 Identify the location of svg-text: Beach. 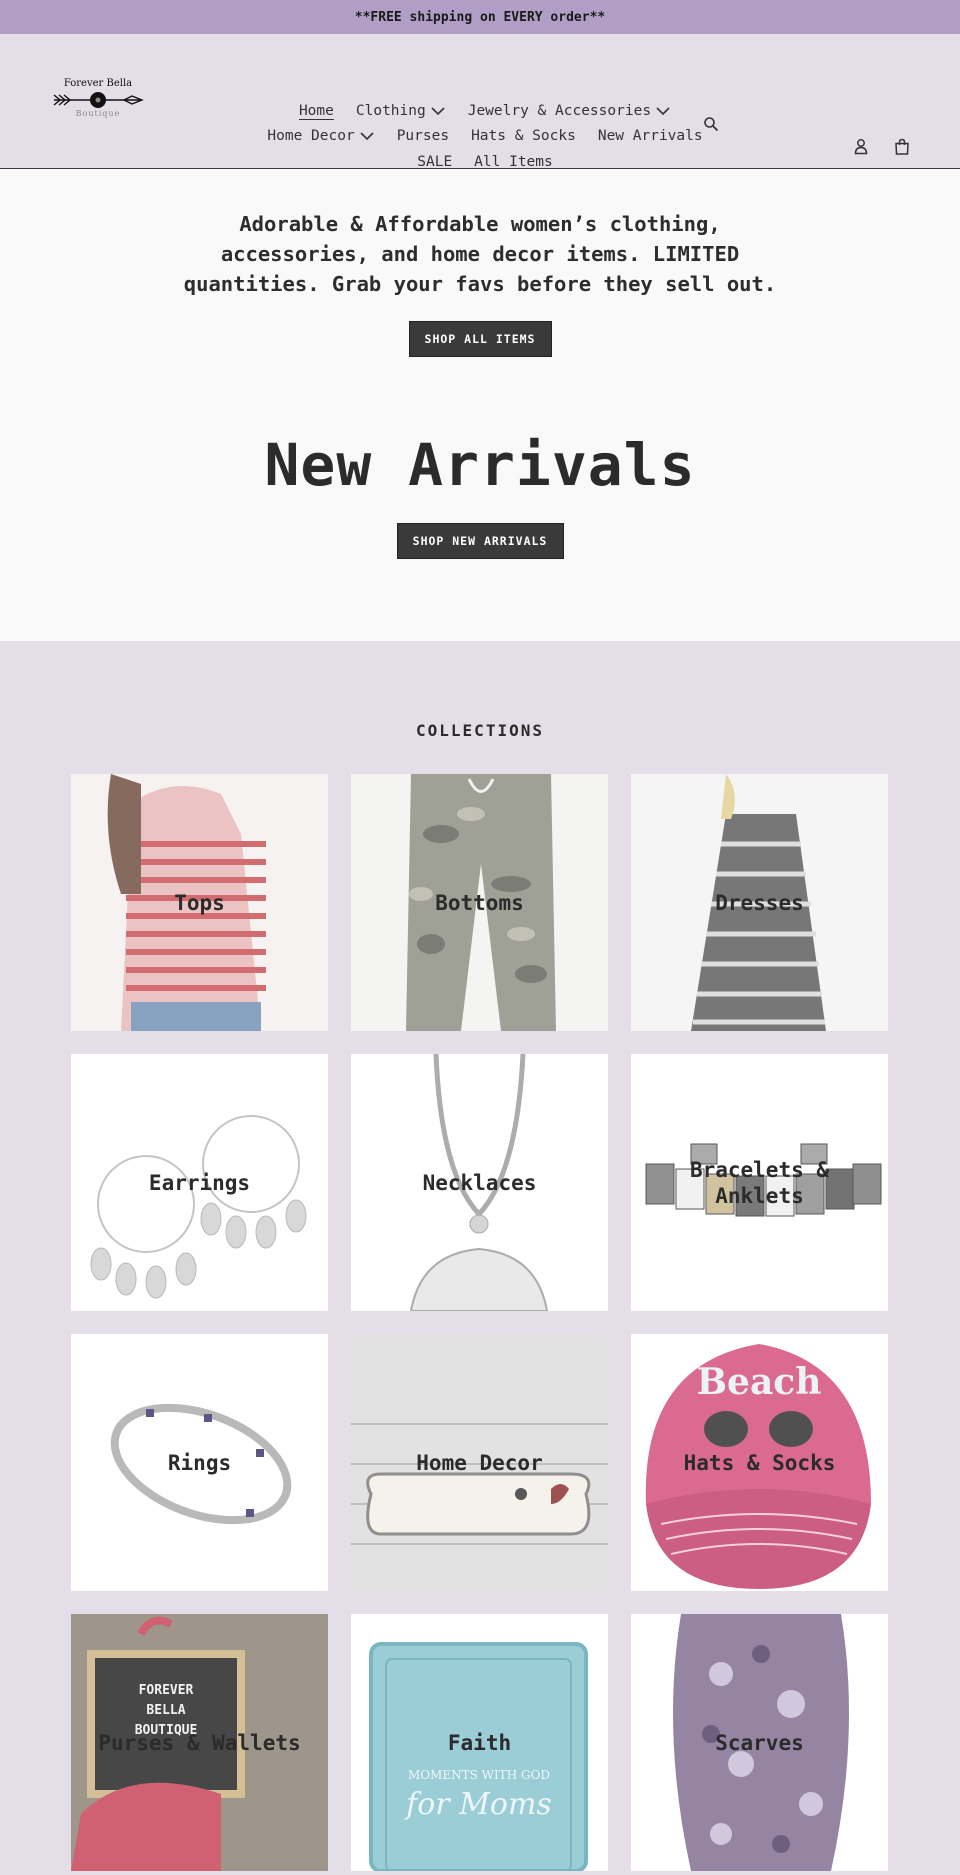
(759, 1382).